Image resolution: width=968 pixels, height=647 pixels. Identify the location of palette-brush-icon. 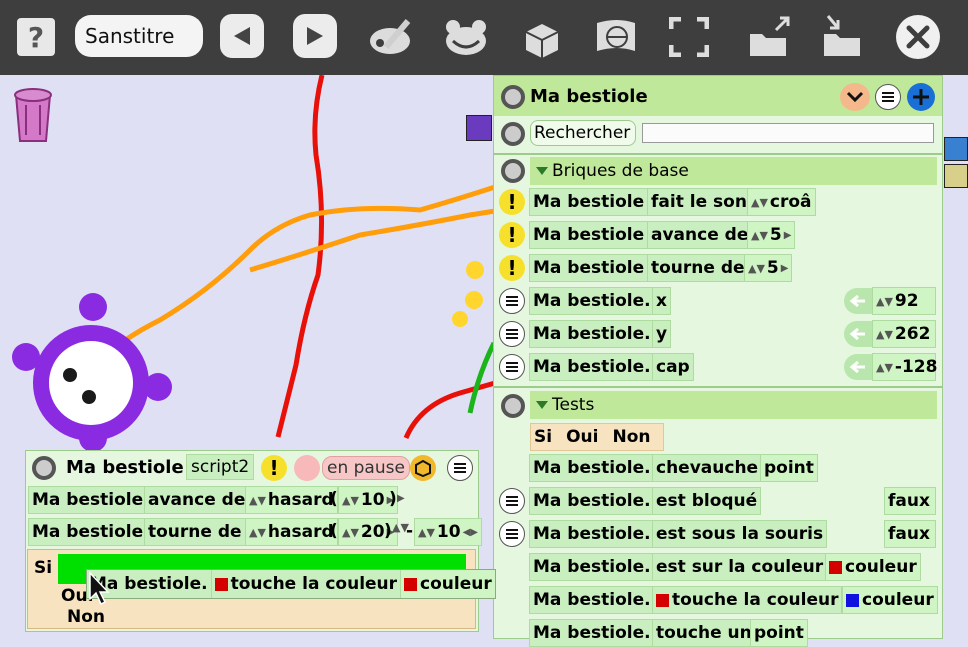
(390, 36).